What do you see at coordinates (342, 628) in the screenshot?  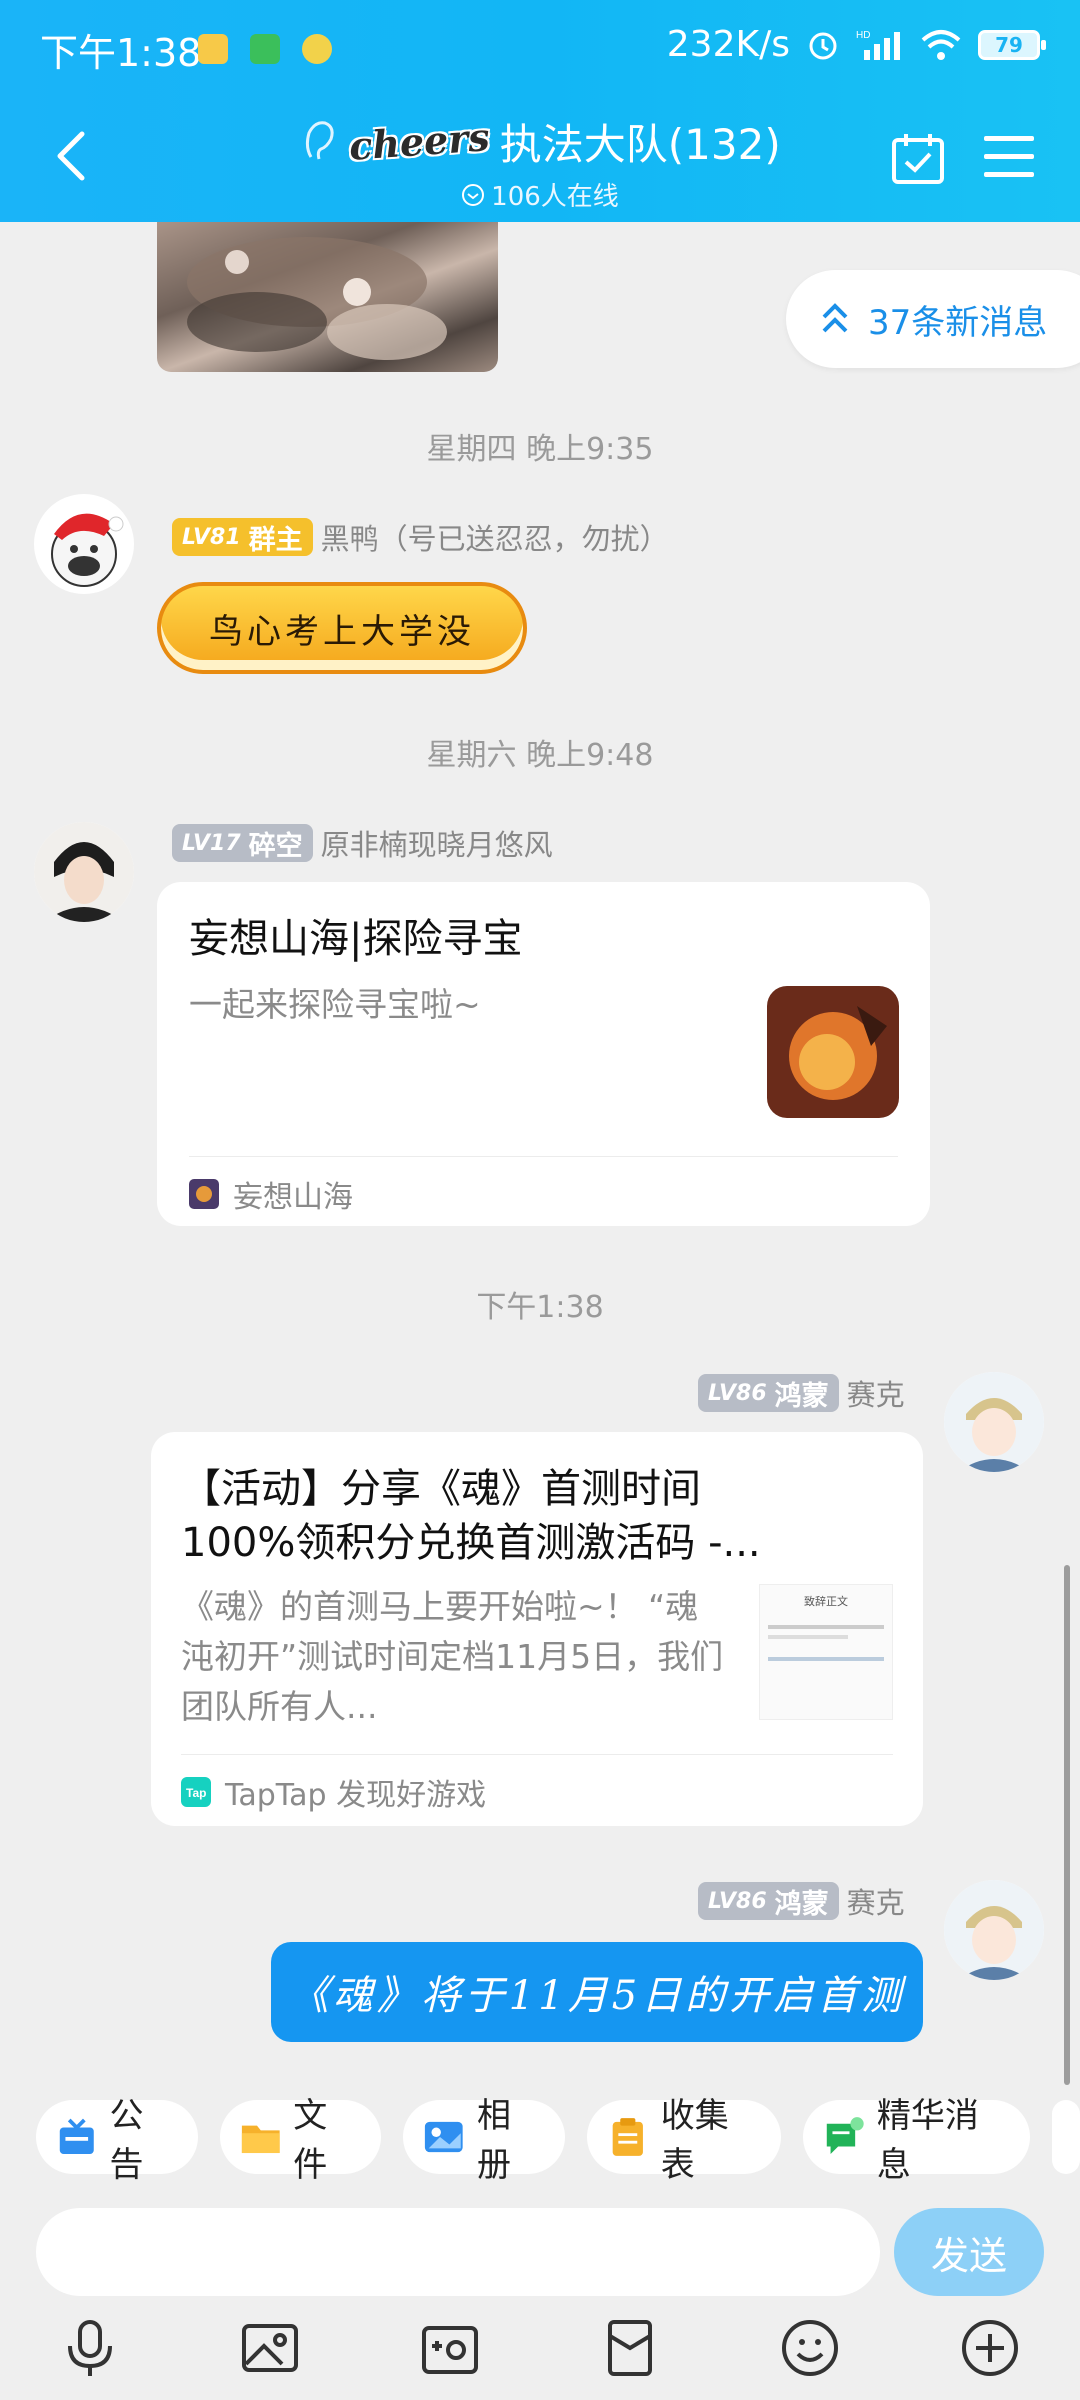 I see `sticker-message: 鸟心考上大学没` at bounding box center [342, 628].